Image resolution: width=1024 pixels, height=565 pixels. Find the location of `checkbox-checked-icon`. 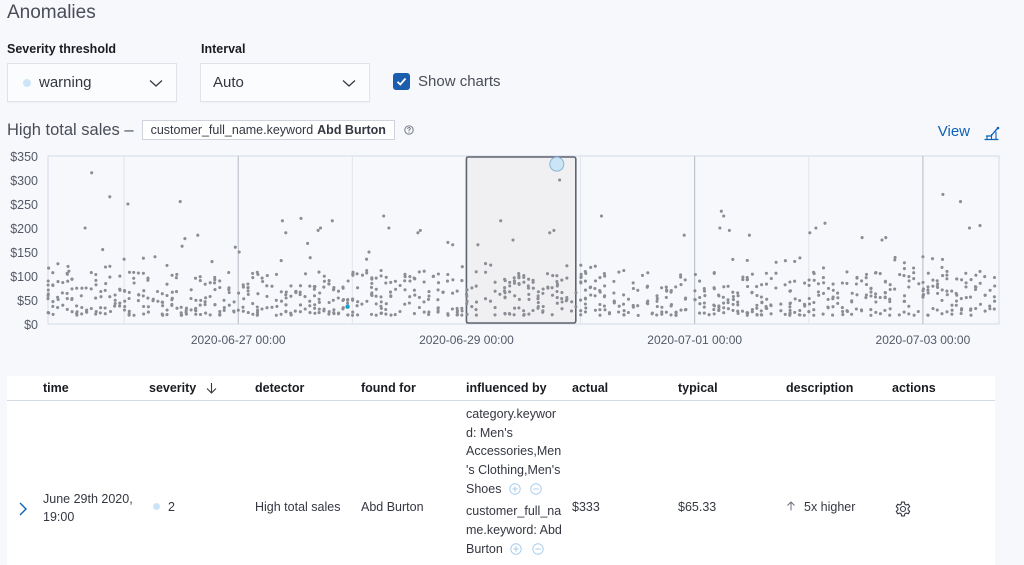

checkbox-checked-icon is located at coordinates (401, 81).